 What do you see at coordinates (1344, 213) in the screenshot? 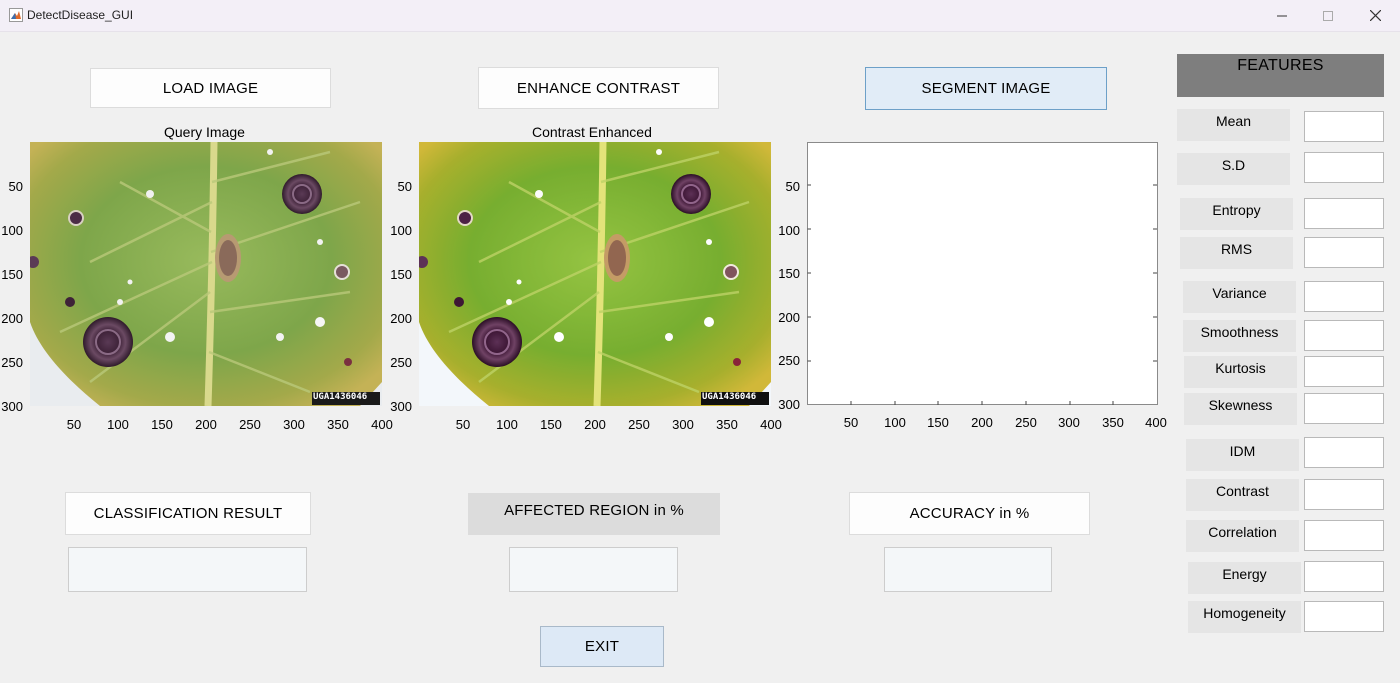
I see `entropy-field` at bounding box center [1344, 213].